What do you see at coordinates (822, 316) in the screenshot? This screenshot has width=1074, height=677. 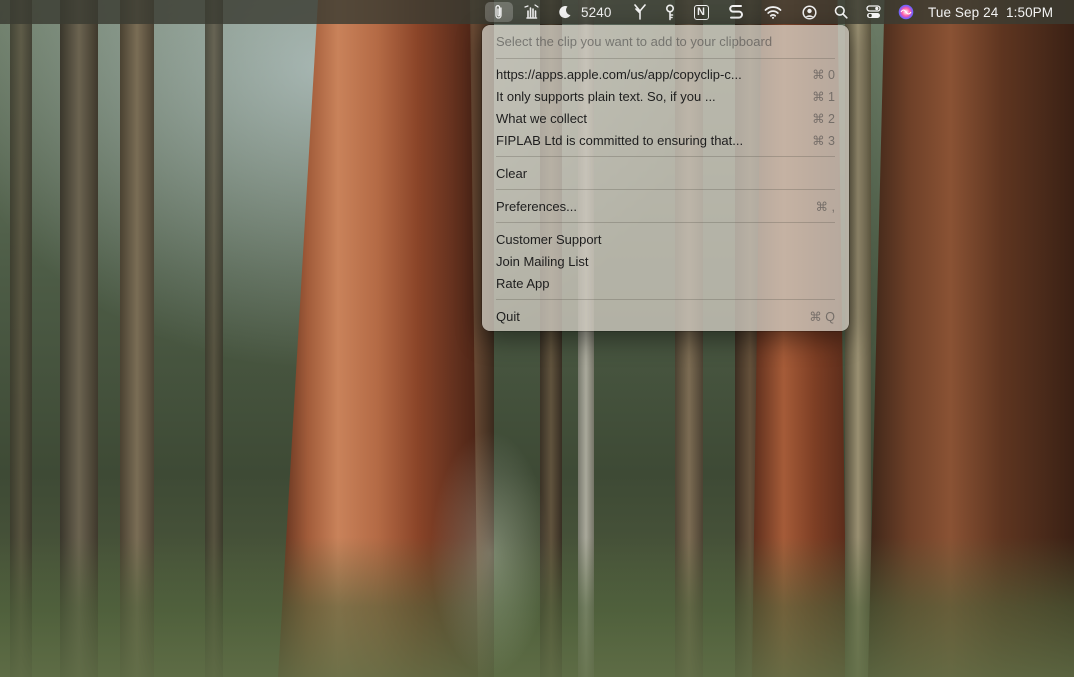 I see `quit-shortcut: ⌘ Q` at bounding box center [822, 316].